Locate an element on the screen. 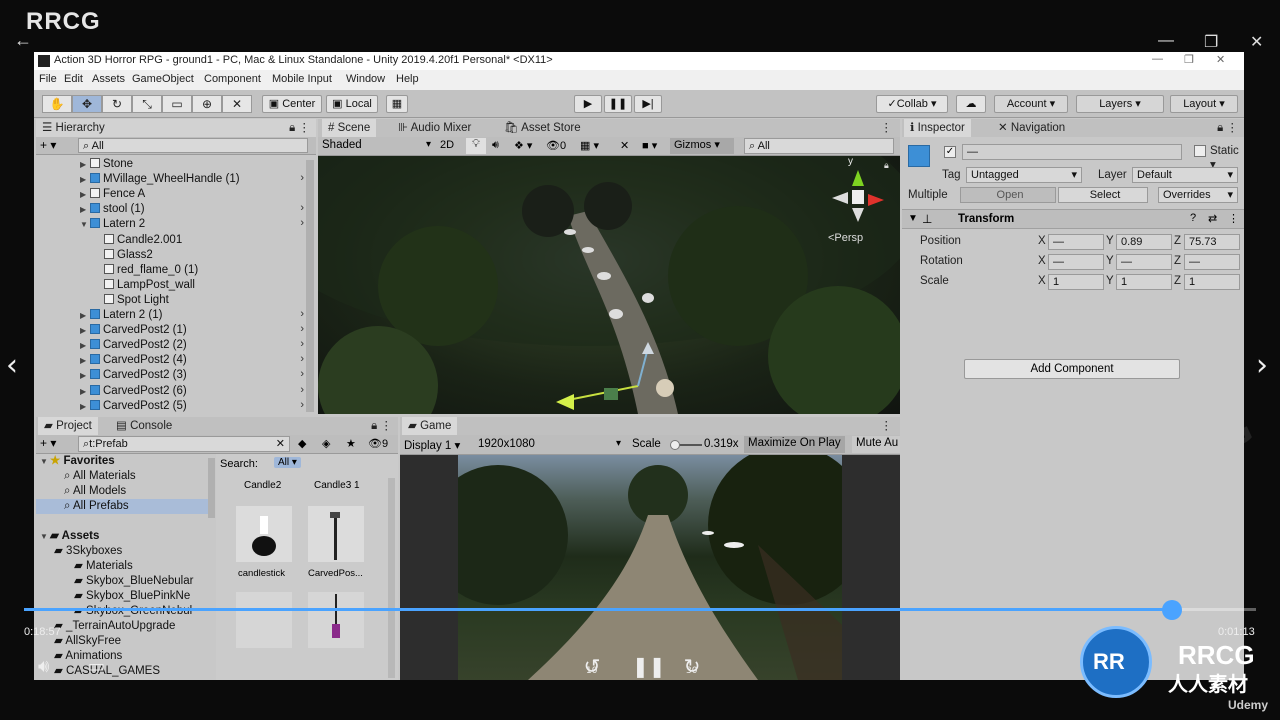  fold-icon: ▼ is located at coordinates (85, 224).